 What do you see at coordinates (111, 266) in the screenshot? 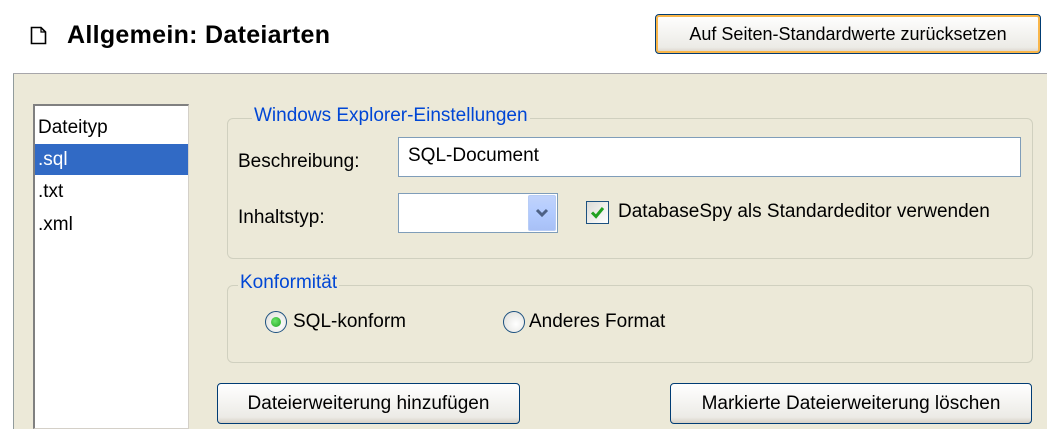
I see `file-type-list: Dateityp .sql .txt .xml` at bounding box center [111, 266].